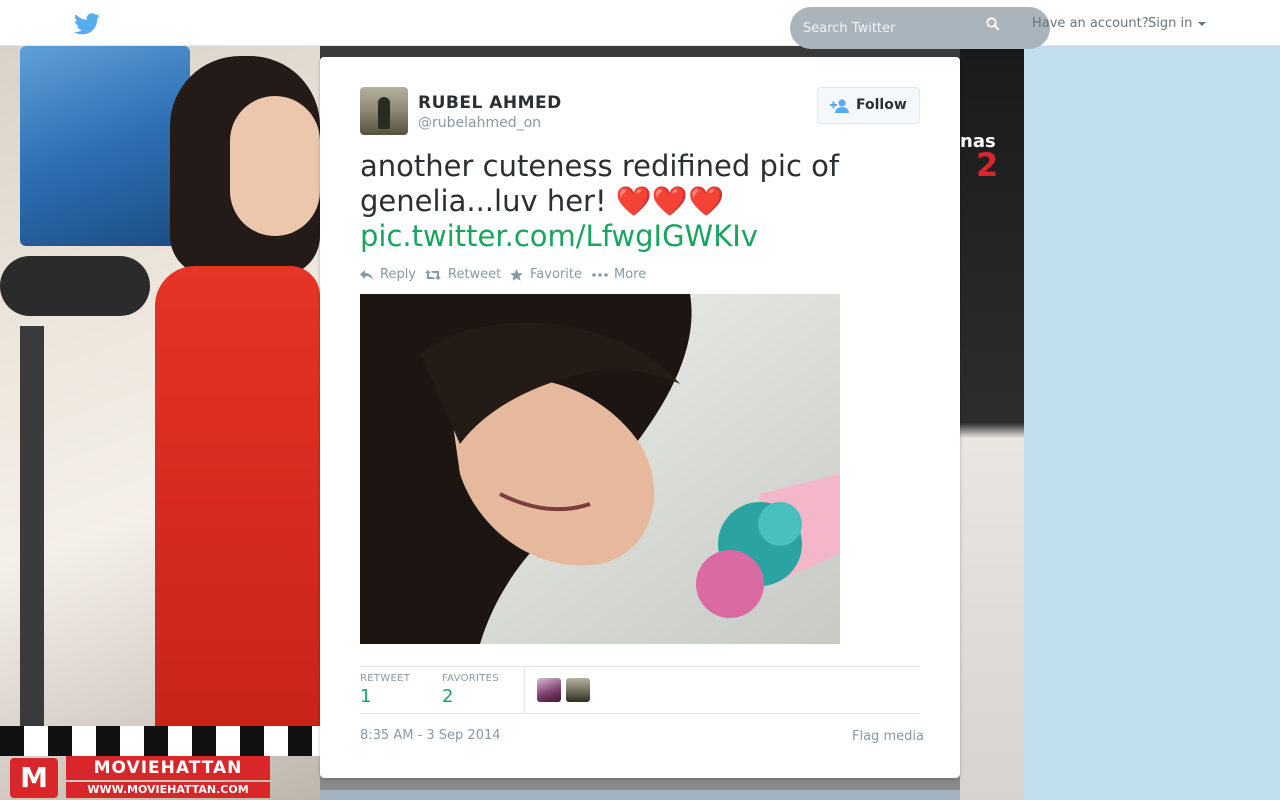 This screenshot has height=800, width=1280. What do you see at coordinates (1170, 23) in the screenshot?
I see `signin-label: Sign in` at bounding box center [1170, 23].